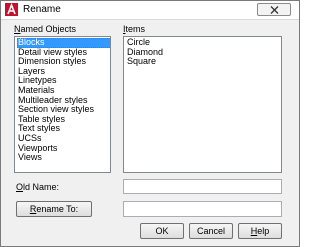 The width and height of the screenshot is (320, 247). Describe the element at coordinates (211, 231) in the screenshot. I see `cancel-button: Cancel` at that location.